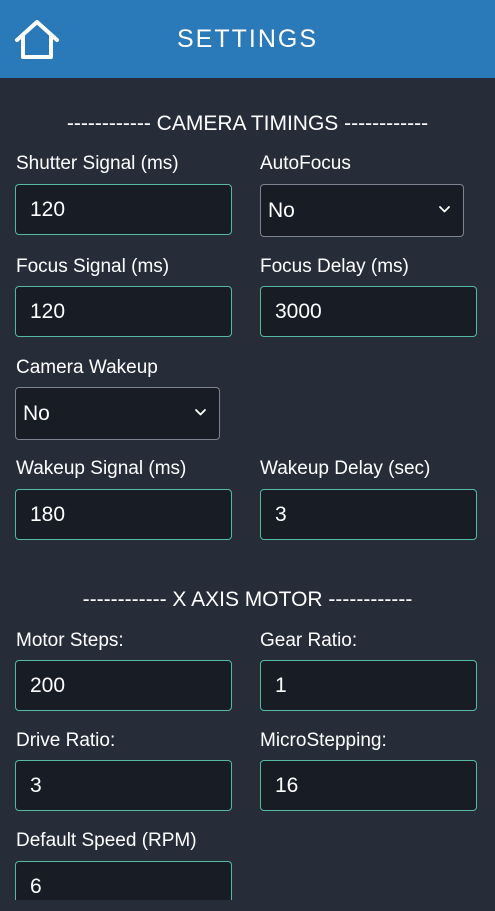  What do you see at coordinates (36, 413) in the screenshot?
I see `camera-wakeup-selected-value: No` at bounding box center [36, 413].